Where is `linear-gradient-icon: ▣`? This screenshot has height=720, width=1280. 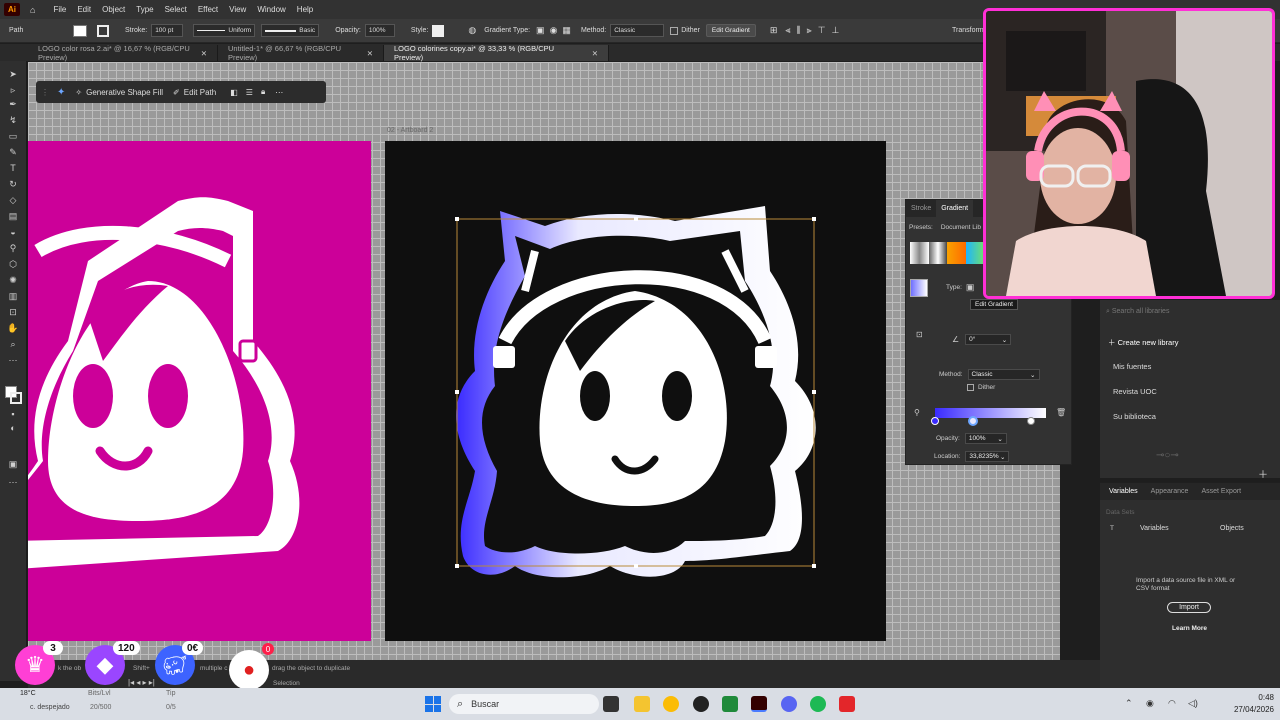 linear-gradient-icon: ▣ is located at coordinates (540, 30).